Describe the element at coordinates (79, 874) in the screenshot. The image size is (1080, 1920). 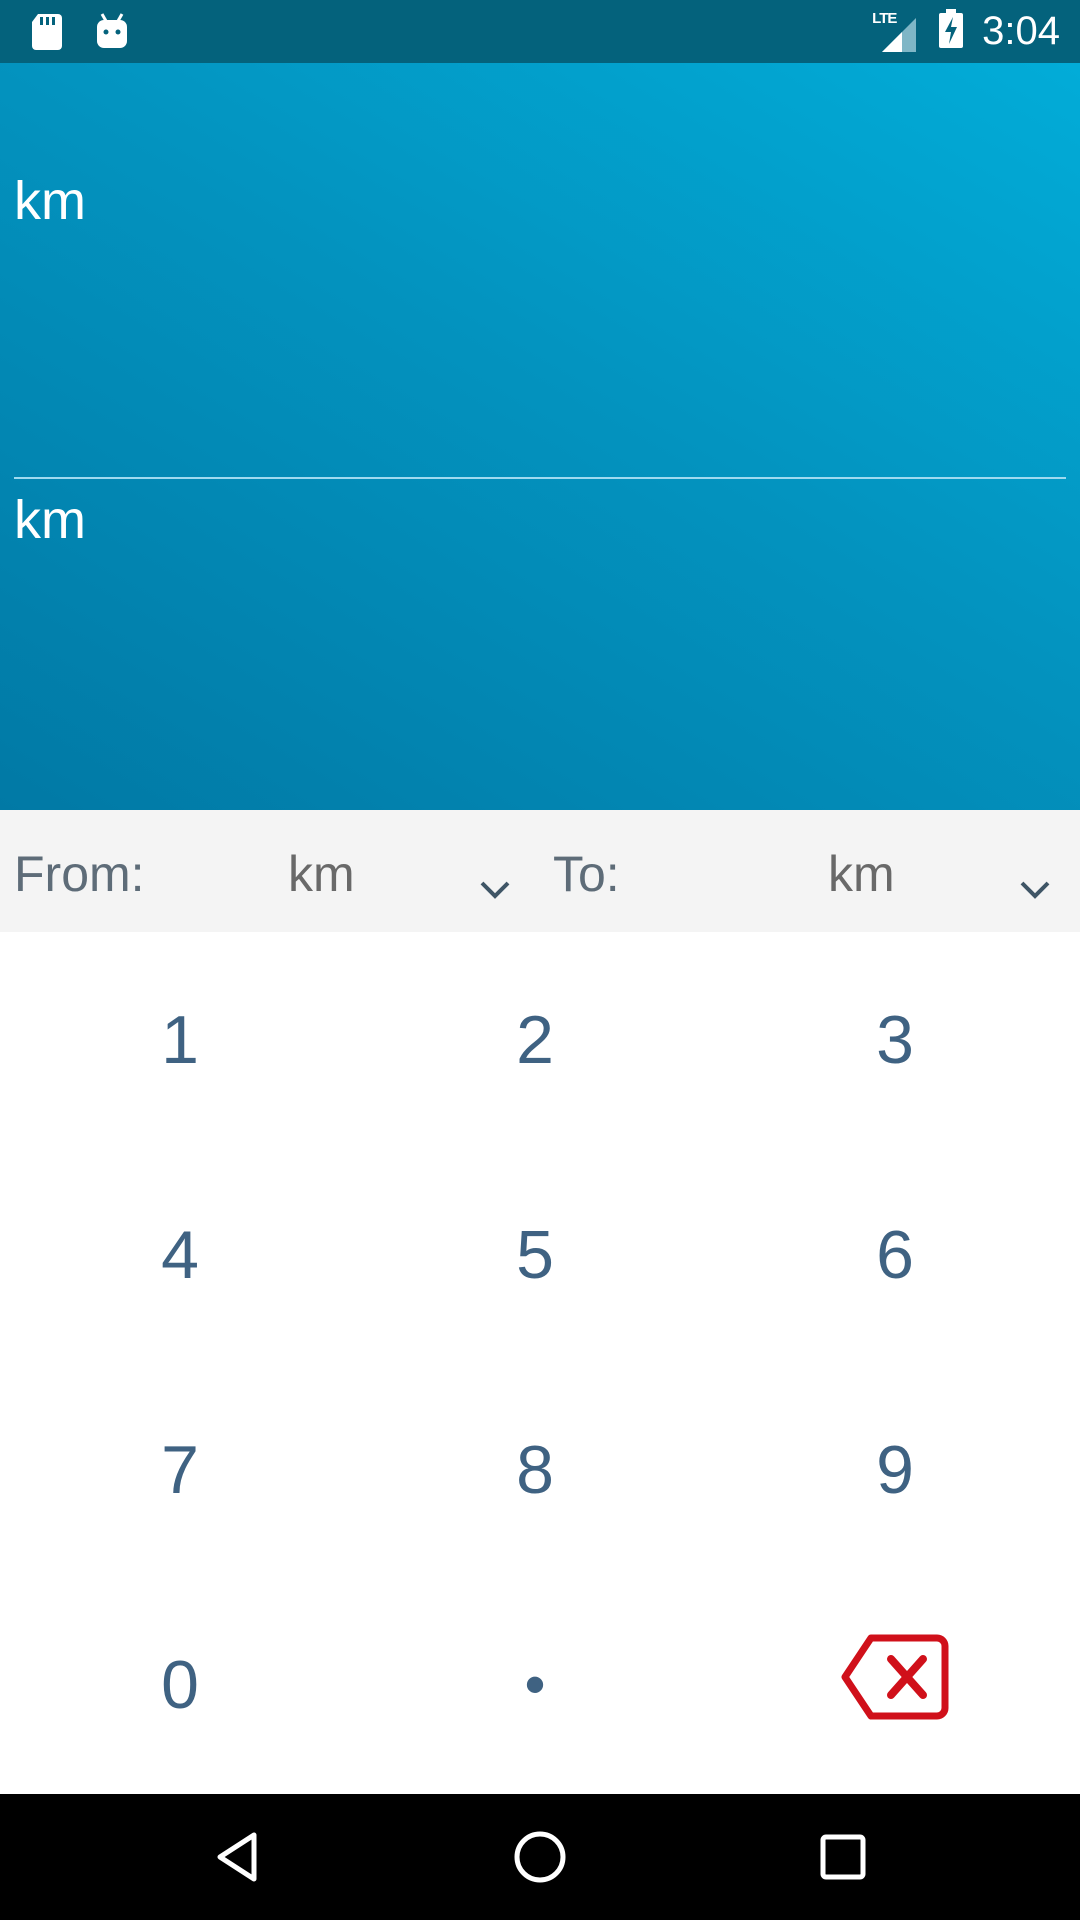
I see `from-label: From:` at that location.